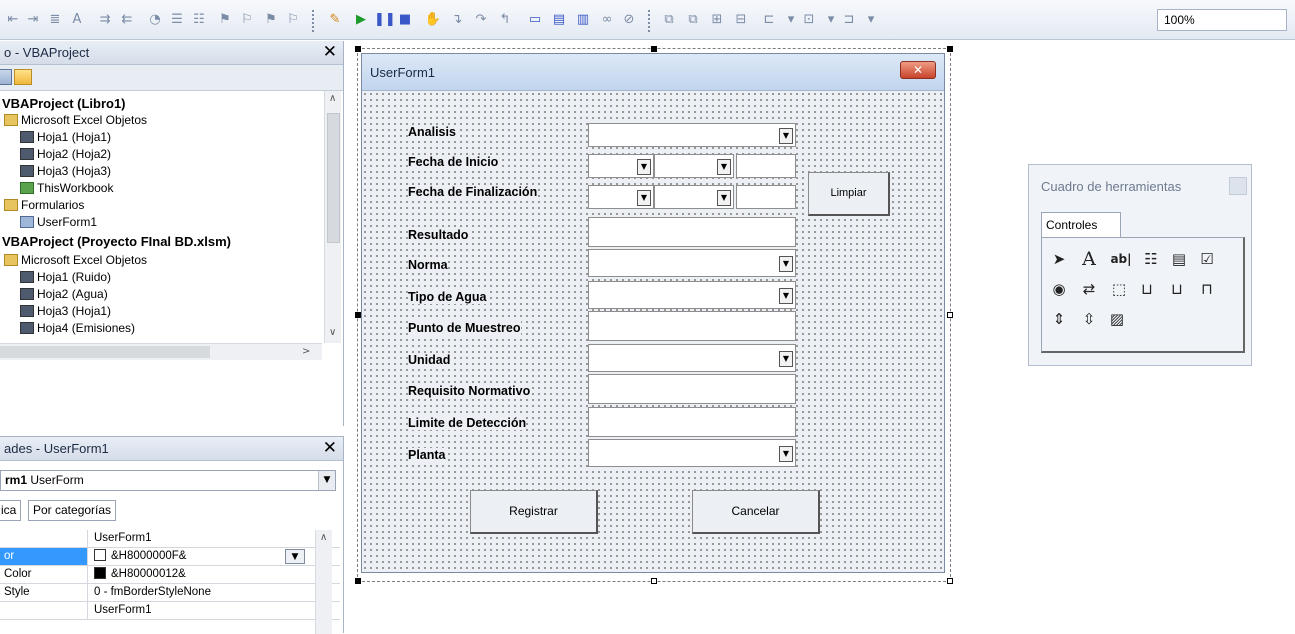  What do you see at coordinates (769, 20) in the screenshot?
I see `align-icon: ⊏` at bounding box center [769, 20].